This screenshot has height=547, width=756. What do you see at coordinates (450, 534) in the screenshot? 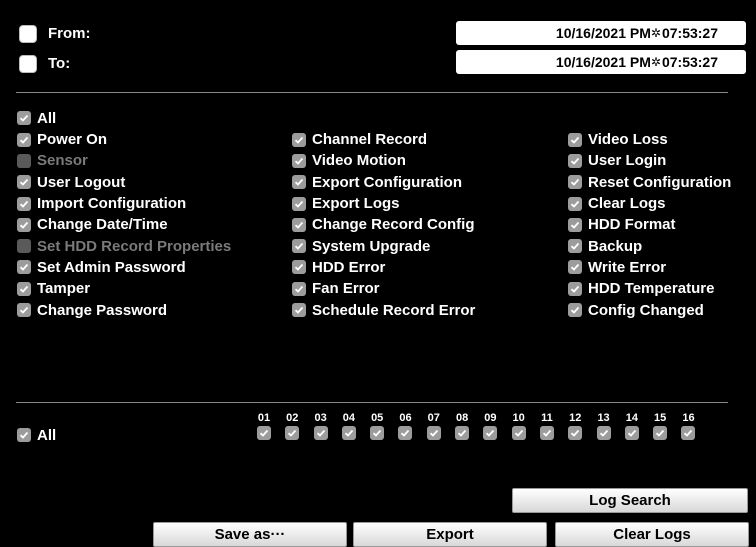
I see `export-button: Export` at bounding box center [450, 534].